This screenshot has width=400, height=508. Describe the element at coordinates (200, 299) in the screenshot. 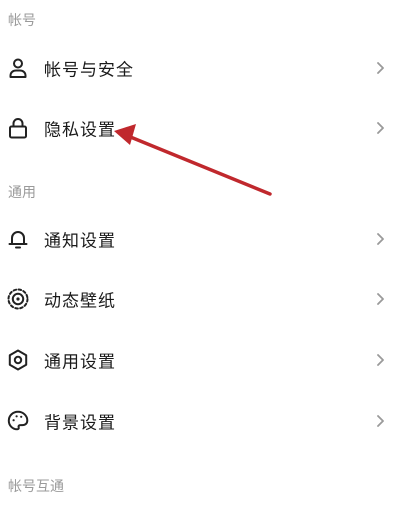

I see `settings-item-dynamic-wallpaper: 动态壁纸` at that location.